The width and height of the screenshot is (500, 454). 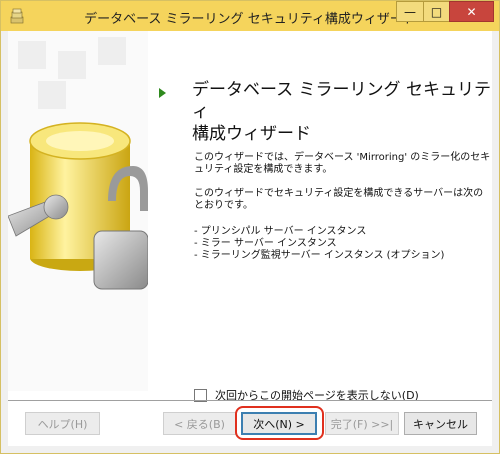 I want to click on help-button: ヘルプ(H), so click(x=62, y=423).